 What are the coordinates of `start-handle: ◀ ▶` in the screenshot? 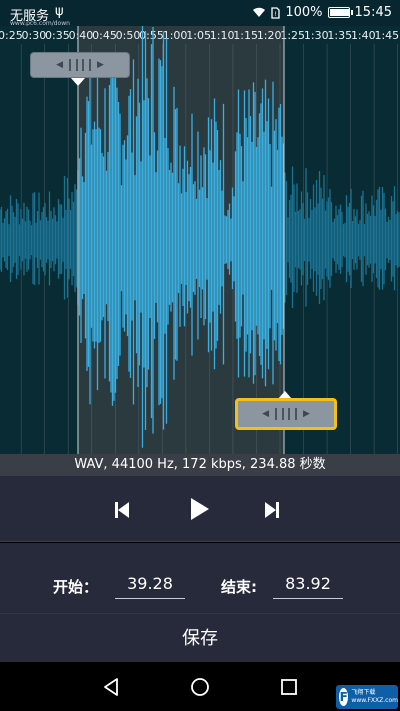 It's located at (80, 65).